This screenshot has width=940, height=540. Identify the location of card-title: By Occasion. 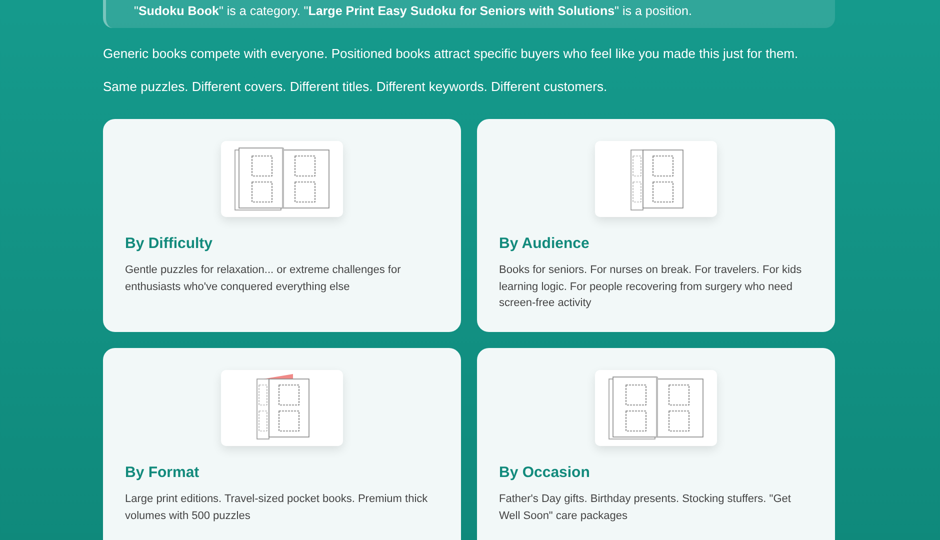
(545, 472).